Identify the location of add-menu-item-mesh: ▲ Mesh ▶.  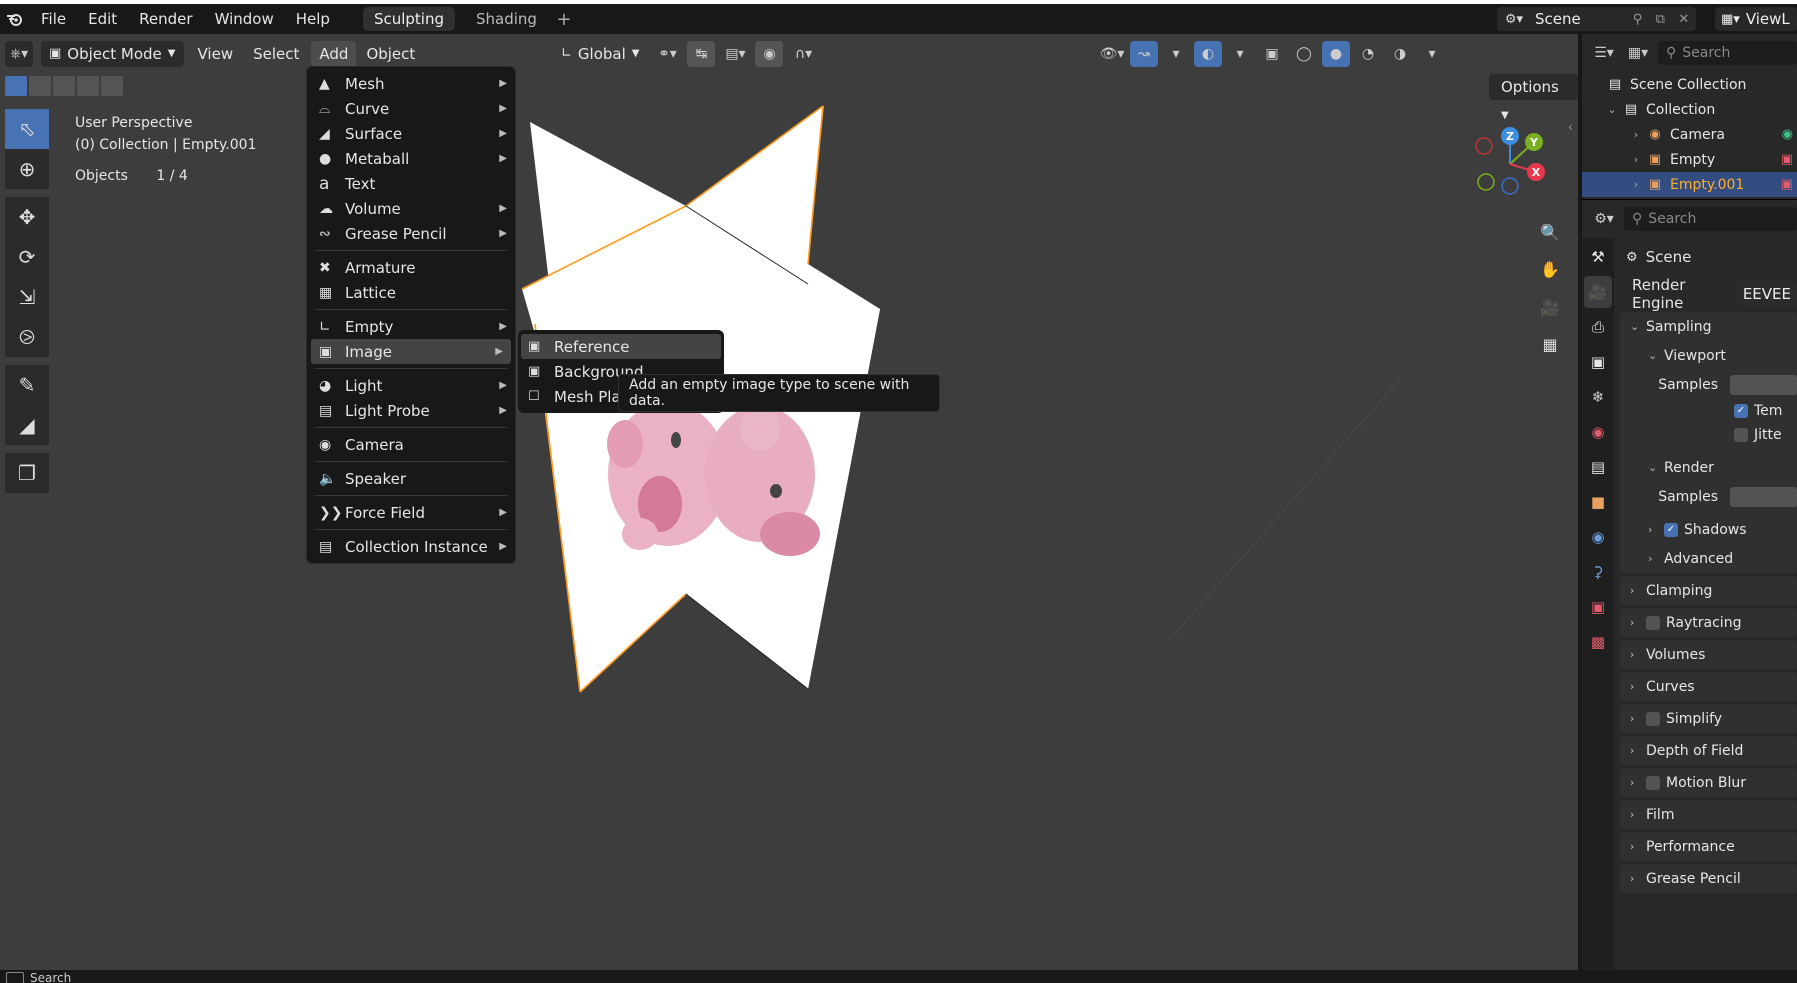
(411, 83).